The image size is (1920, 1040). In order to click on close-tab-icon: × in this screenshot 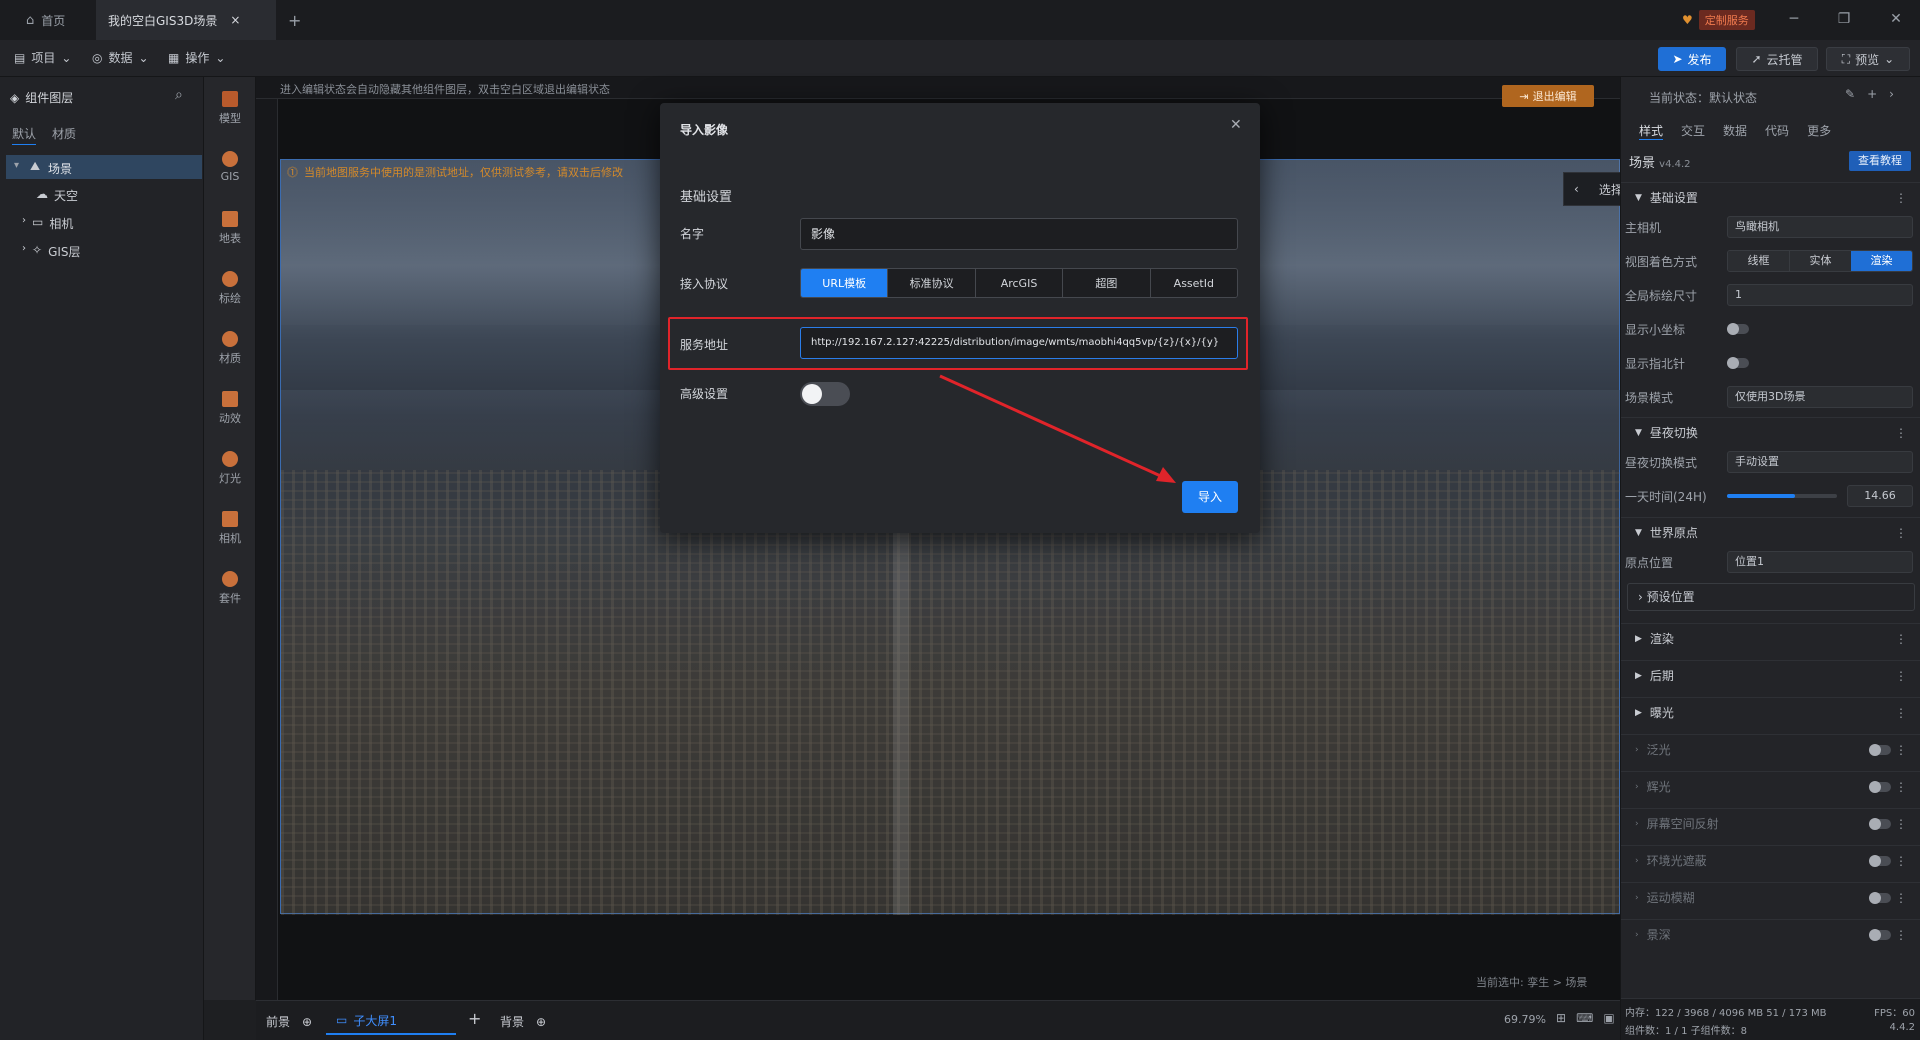, I will do `click(235, 20)`.